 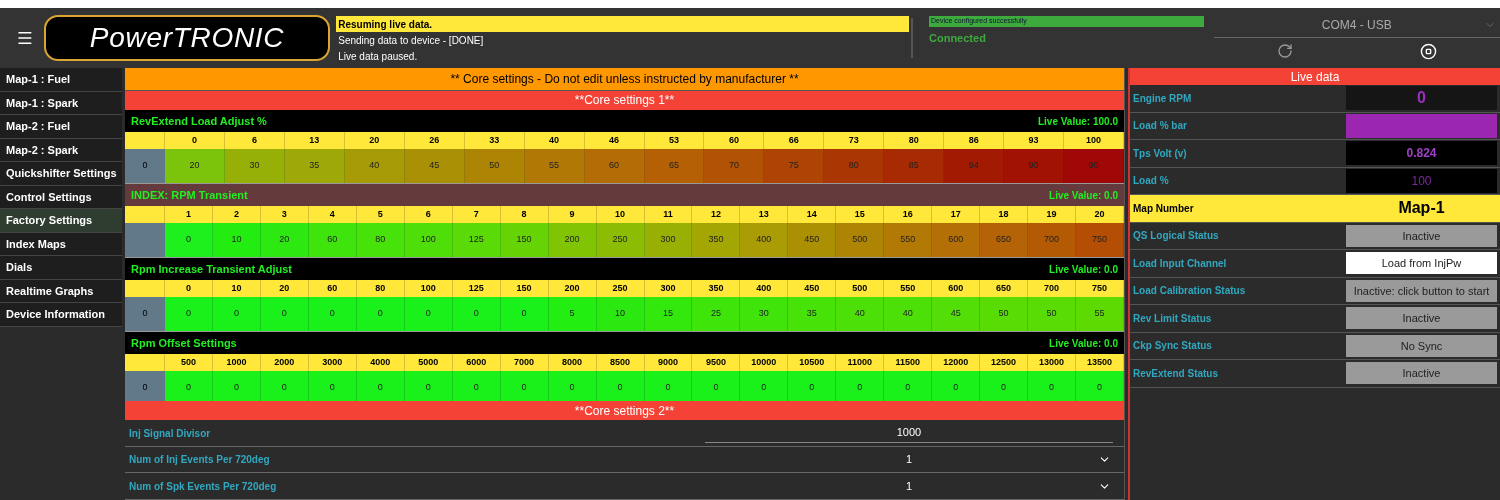 I want to click on sidebar-item: Control Settings, so click(x=61, y=197).